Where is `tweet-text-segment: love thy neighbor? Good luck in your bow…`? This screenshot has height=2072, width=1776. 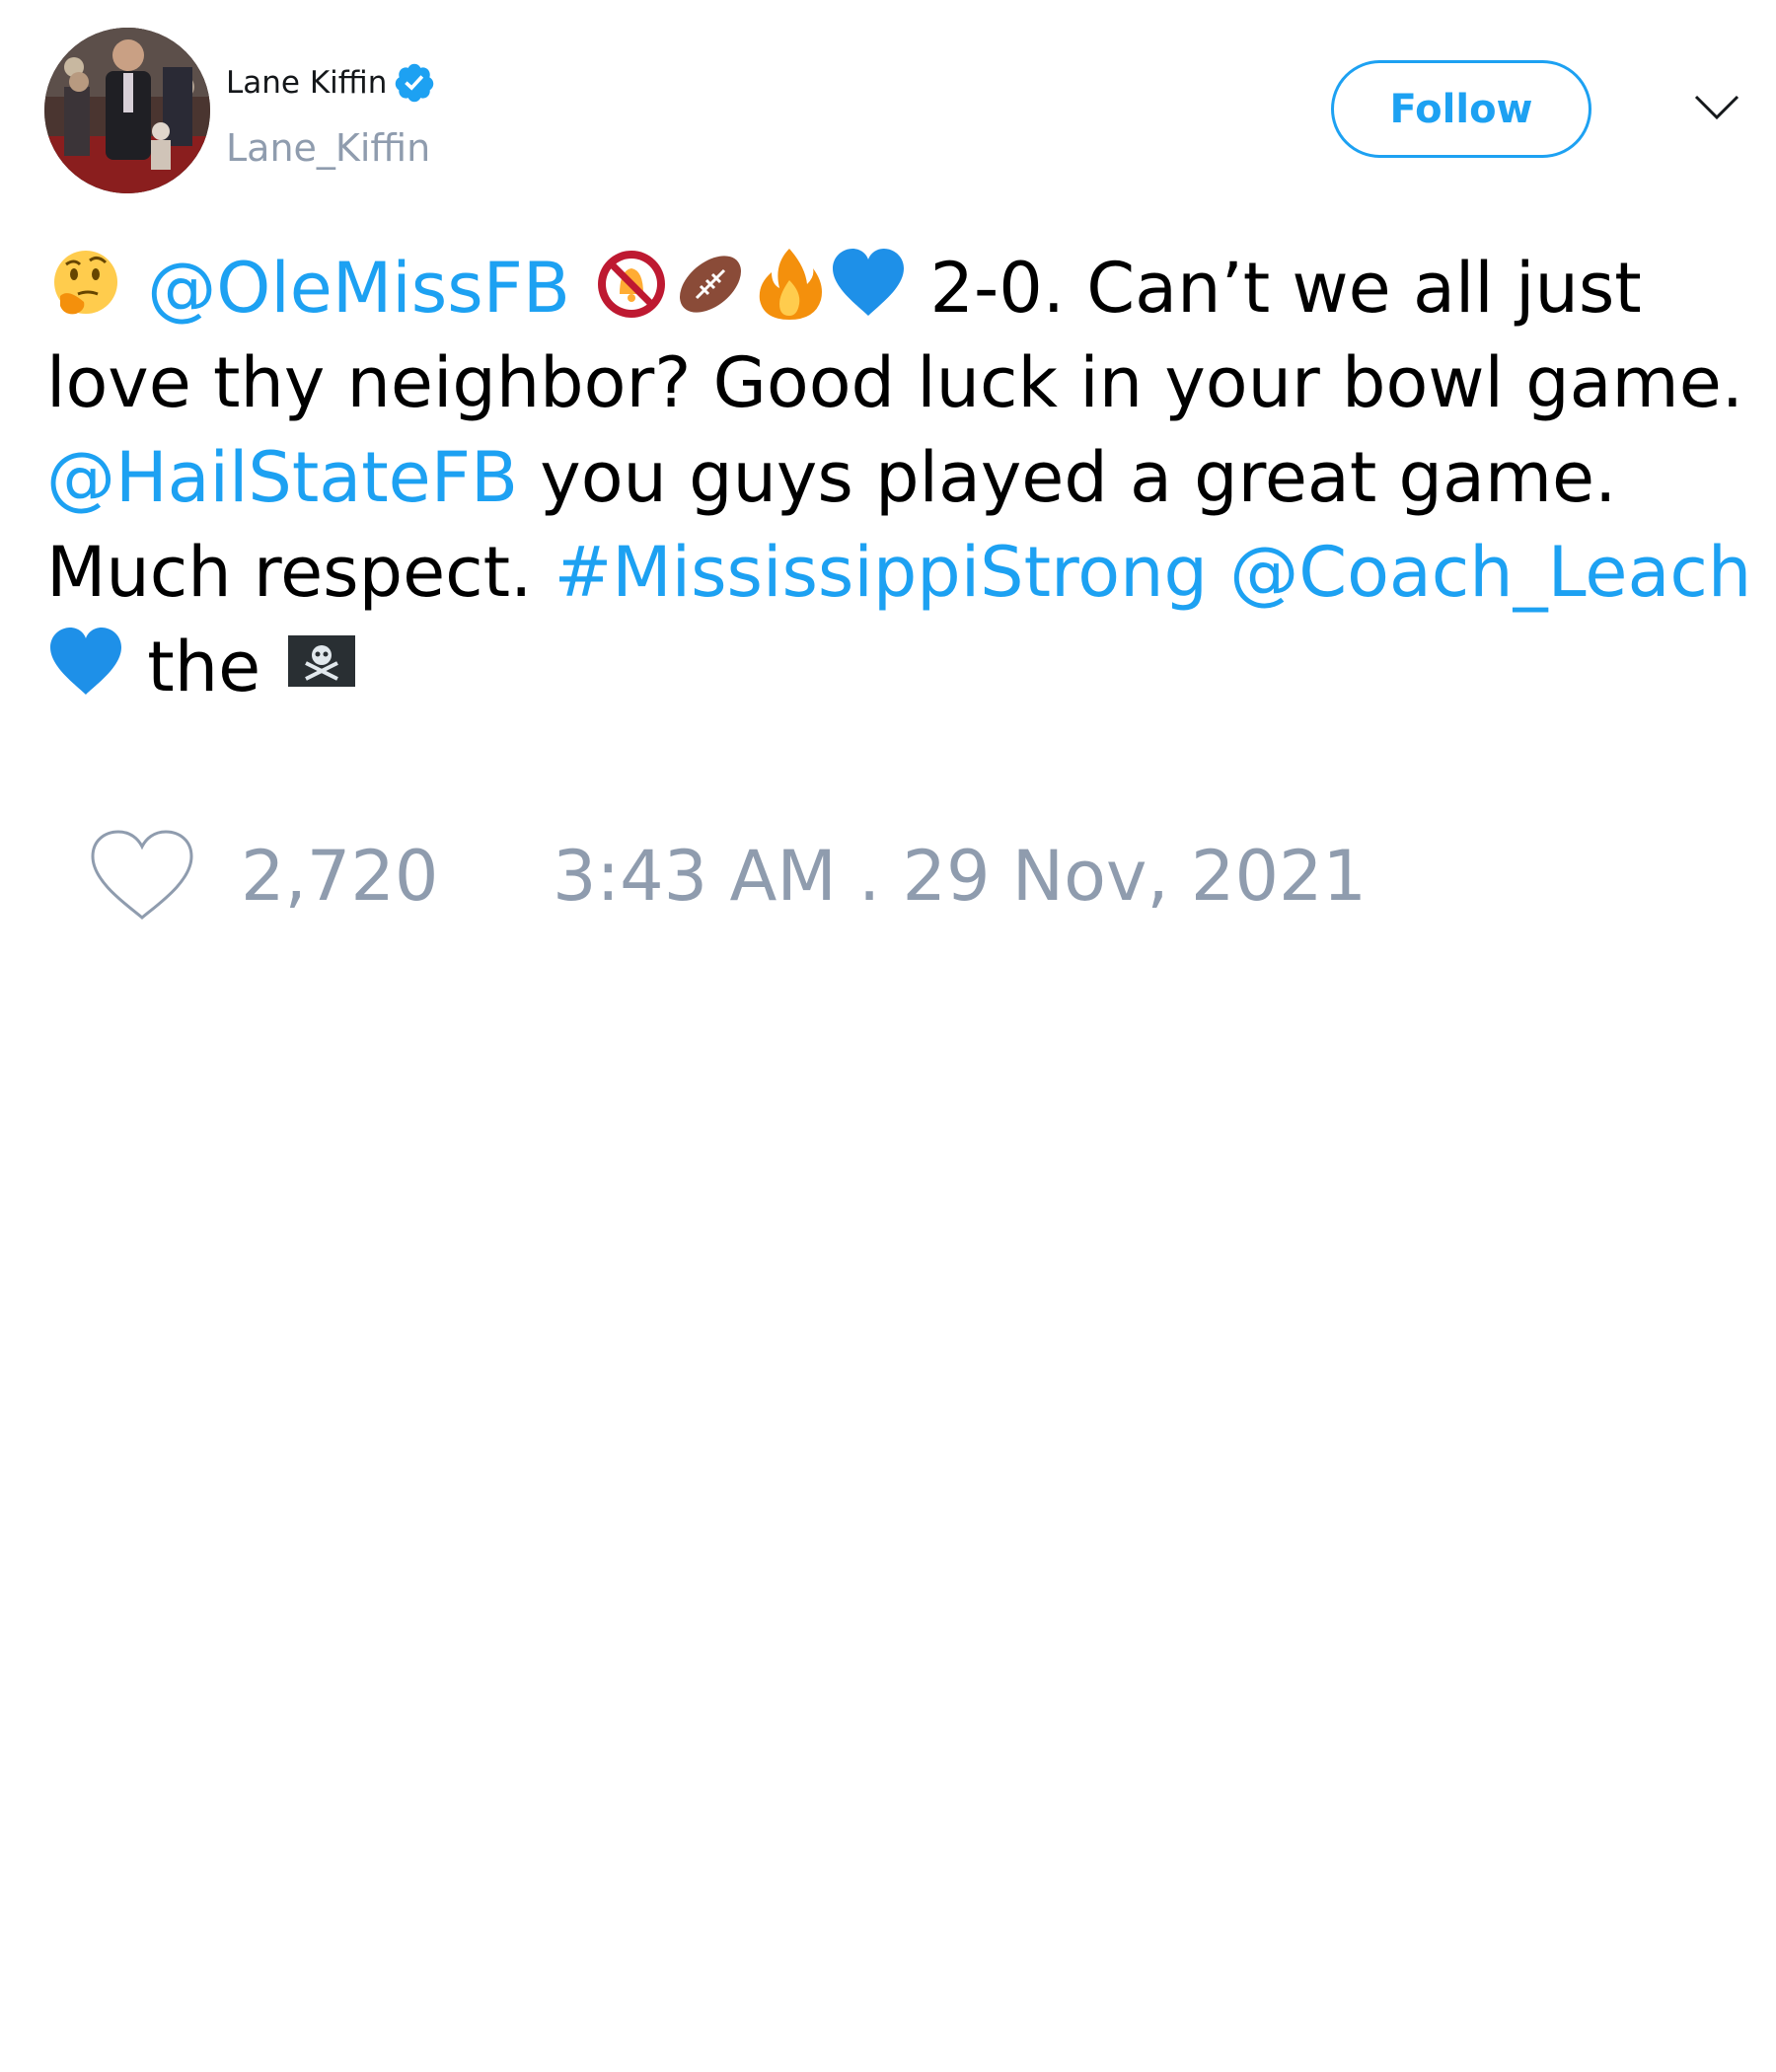 tweet-text-segment: love thy neighbor? Good luck in your bow… is located at coordinates (895, 383).